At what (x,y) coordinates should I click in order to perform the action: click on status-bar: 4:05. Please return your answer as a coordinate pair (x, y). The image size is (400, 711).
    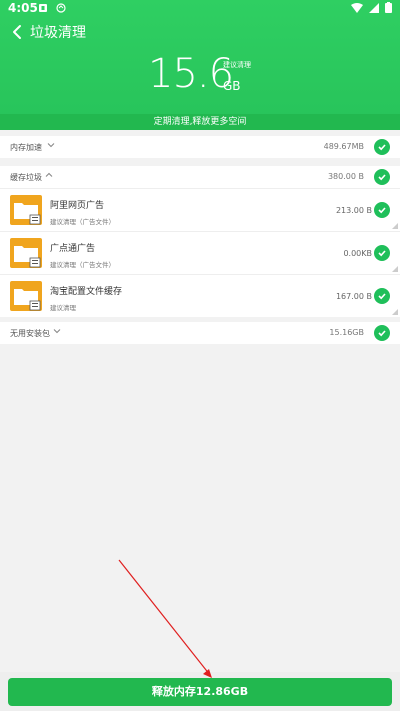
    Looking at the image, I should click on (200, 9).